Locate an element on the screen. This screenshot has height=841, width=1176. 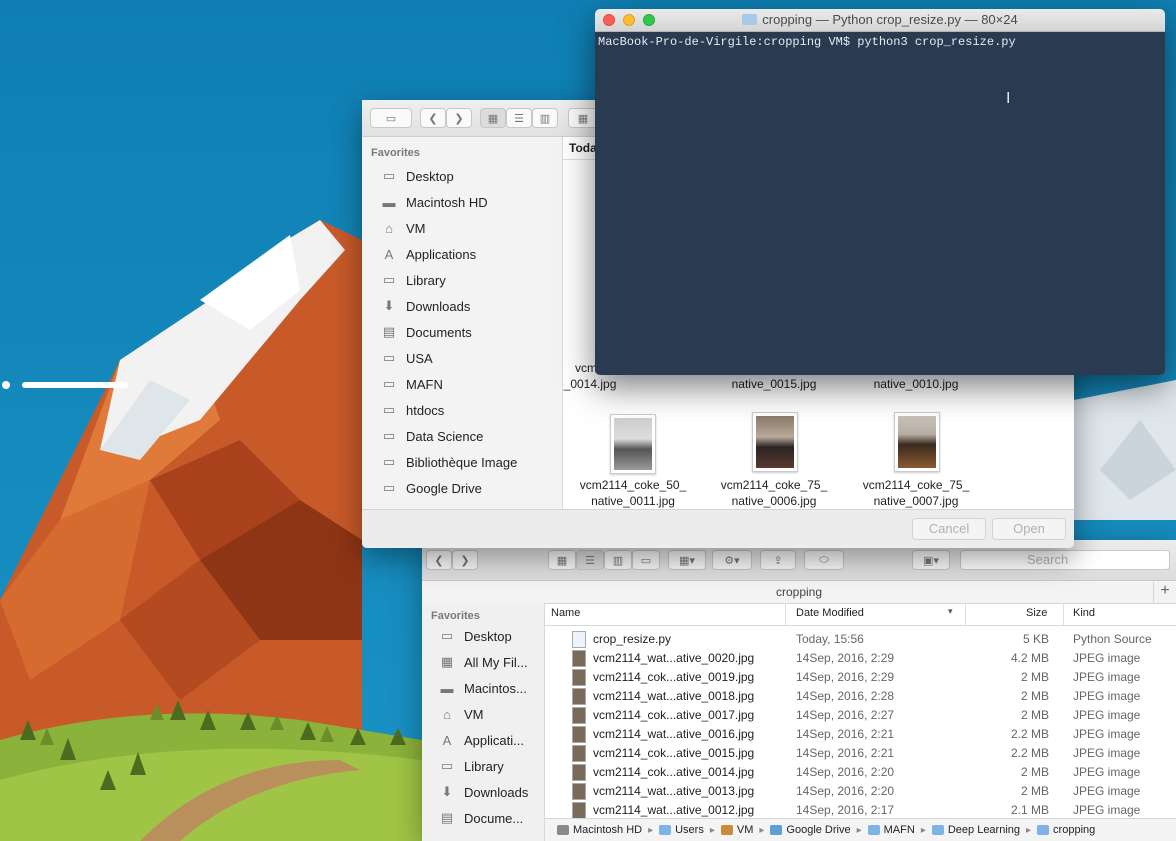
dialog-forward-button: ❯ is located at coordinates (459, 118).